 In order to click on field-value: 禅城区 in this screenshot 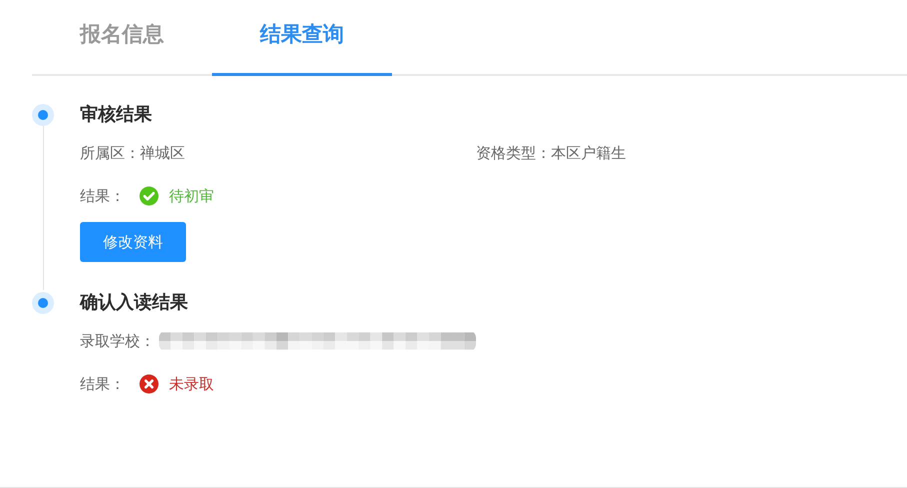, I will do `click(162, 153)`.